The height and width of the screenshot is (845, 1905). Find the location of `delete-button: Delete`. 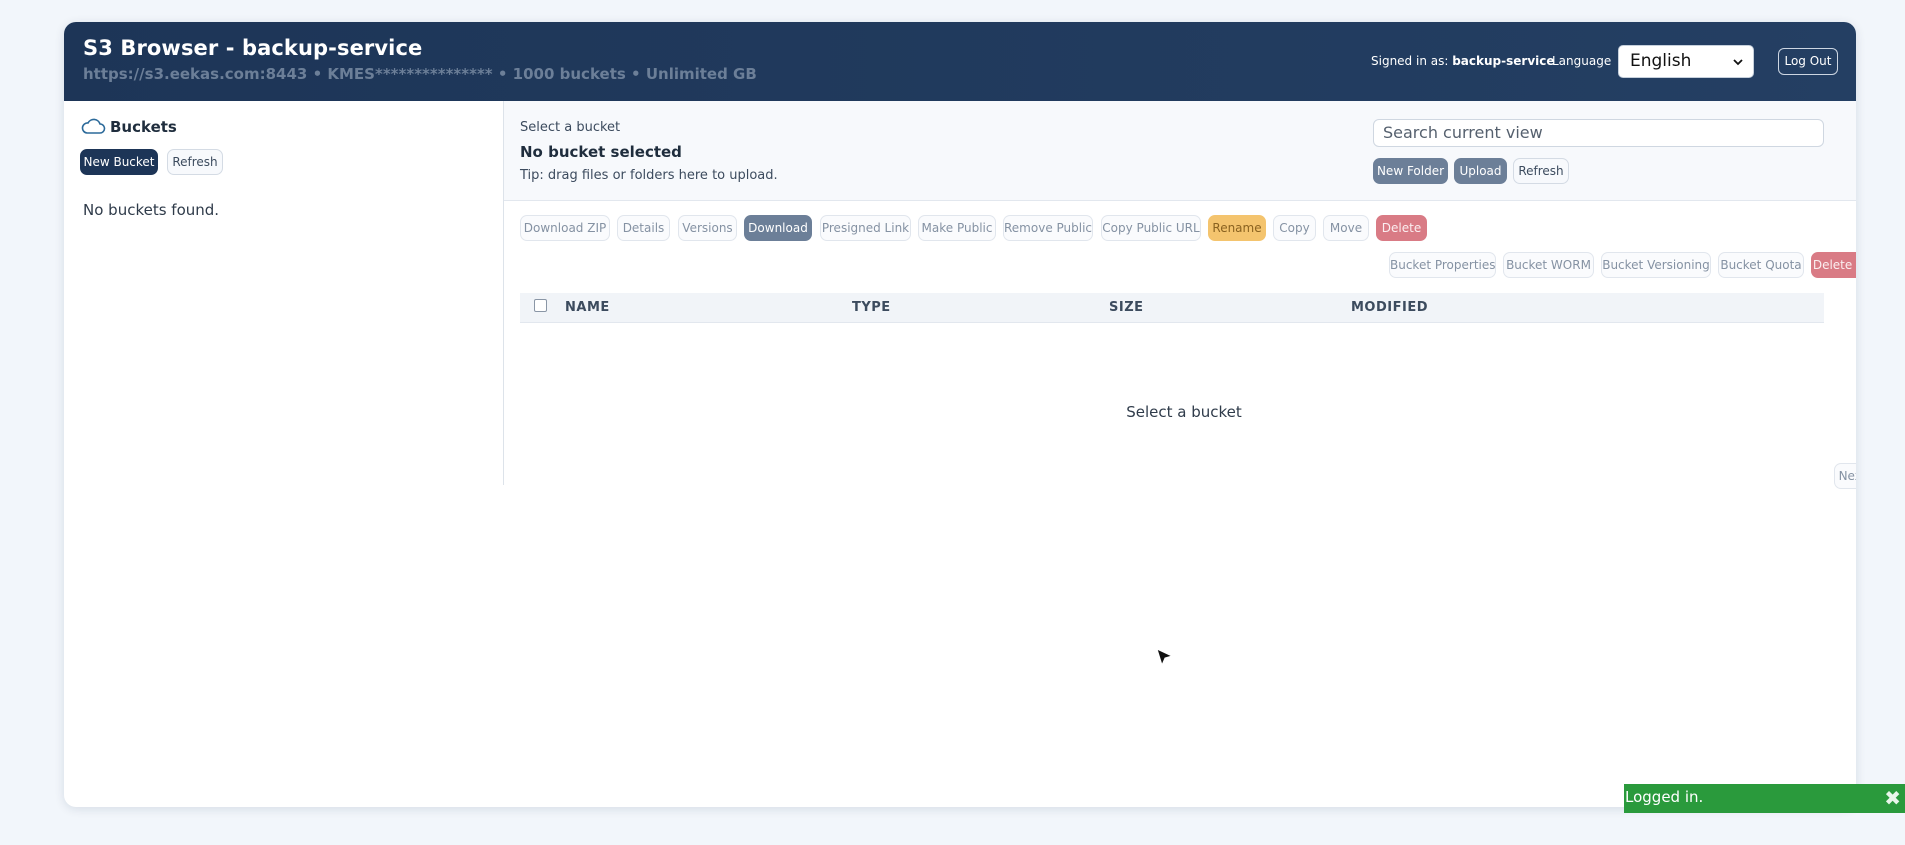

delete-button: Delete is located at coordinates (1401, 228).